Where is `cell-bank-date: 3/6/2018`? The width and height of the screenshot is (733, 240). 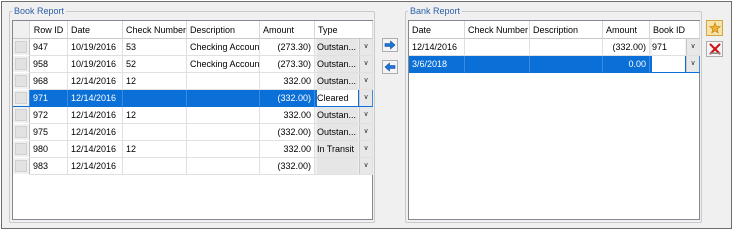 cell-bank-date: 3/6/2018 is located at coordinates (437, 64).